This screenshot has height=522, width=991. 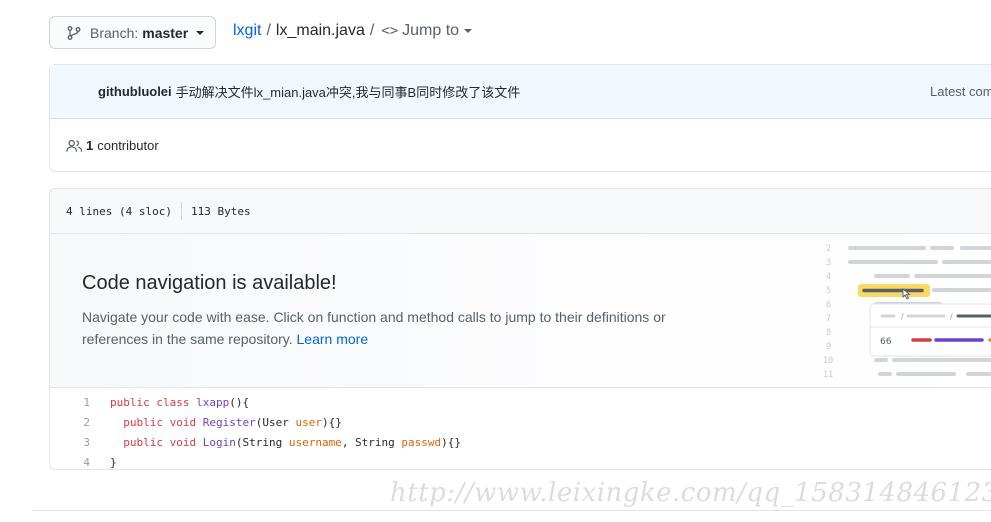 I want to click on line-code: }, so click(x=103, y=462).